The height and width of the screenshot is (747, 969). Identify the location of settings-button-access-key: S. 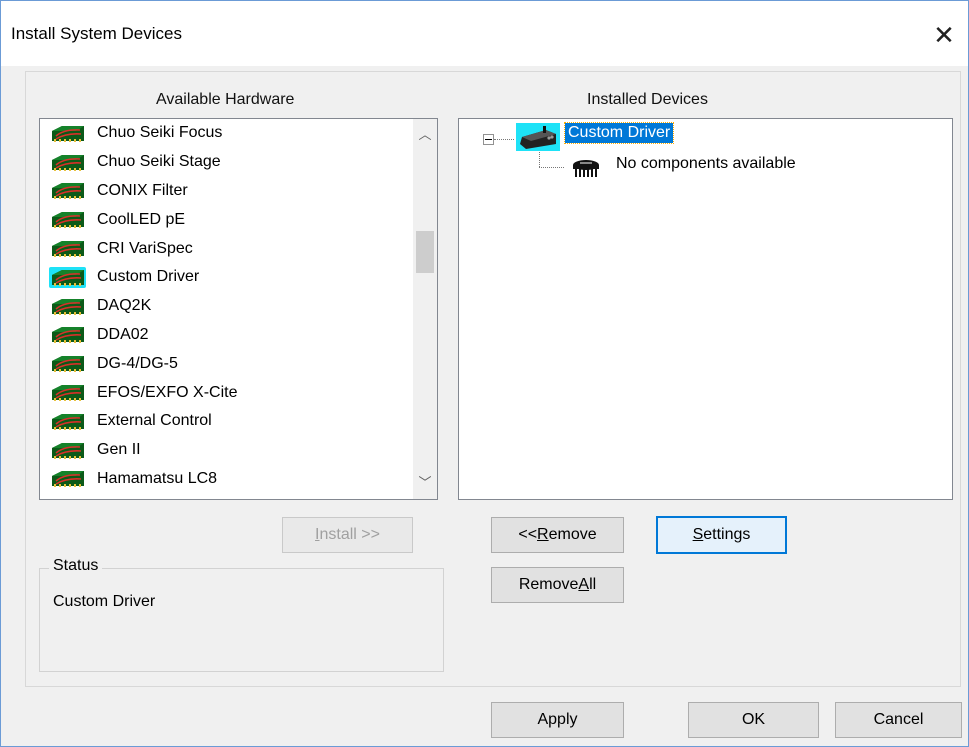
(698, 534).